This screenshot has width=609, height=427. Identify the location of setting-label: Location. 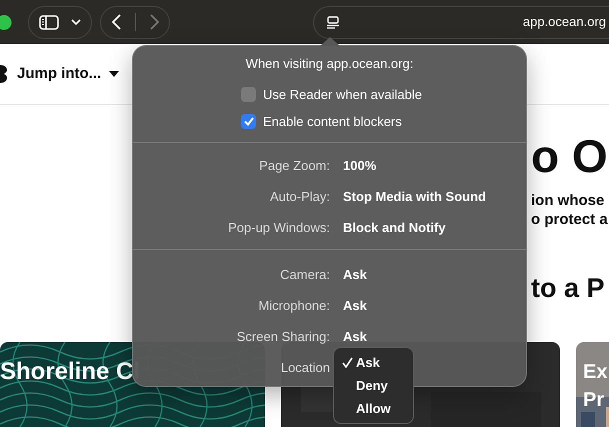
(305, 367).